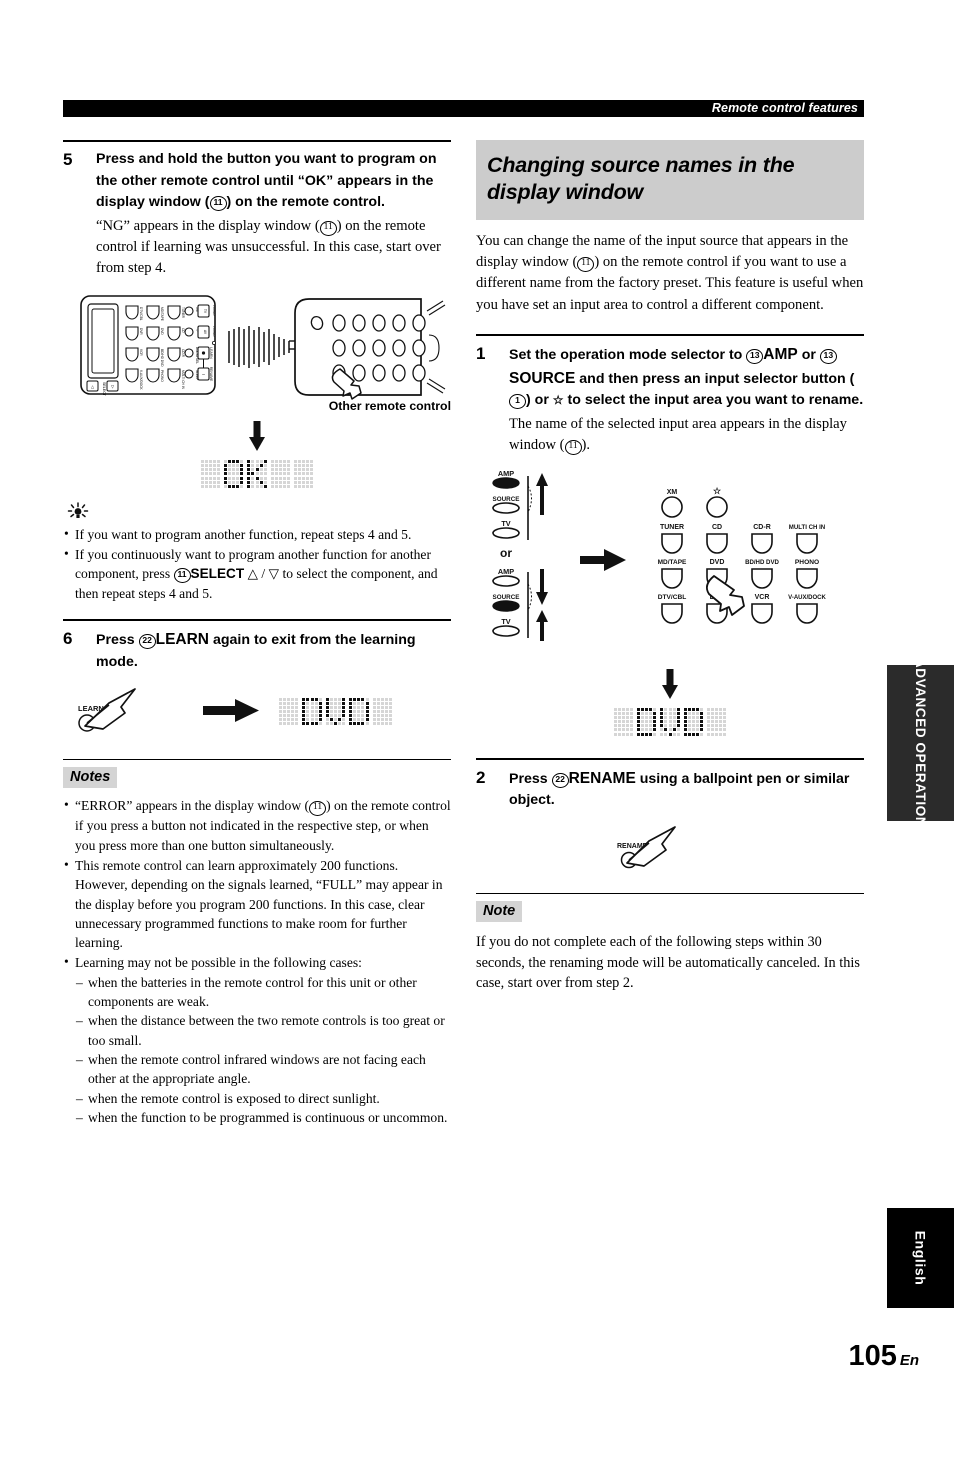 This screenshot has width=954, height=1465. I want to click on running-header-title: Remote control features, so click(784, 108).